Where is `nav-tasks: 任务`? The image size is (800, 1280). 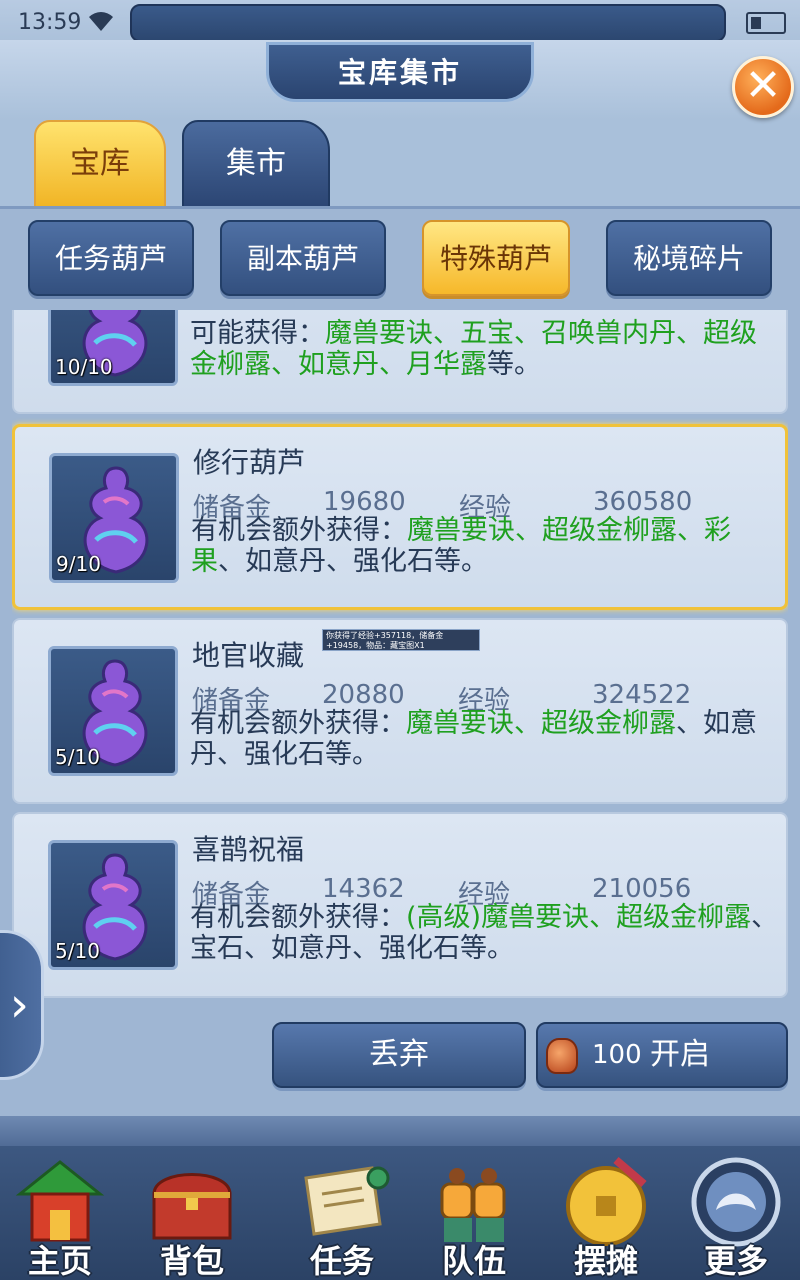
nav-tasks: 任务 is located at coordinates (342, 1215).